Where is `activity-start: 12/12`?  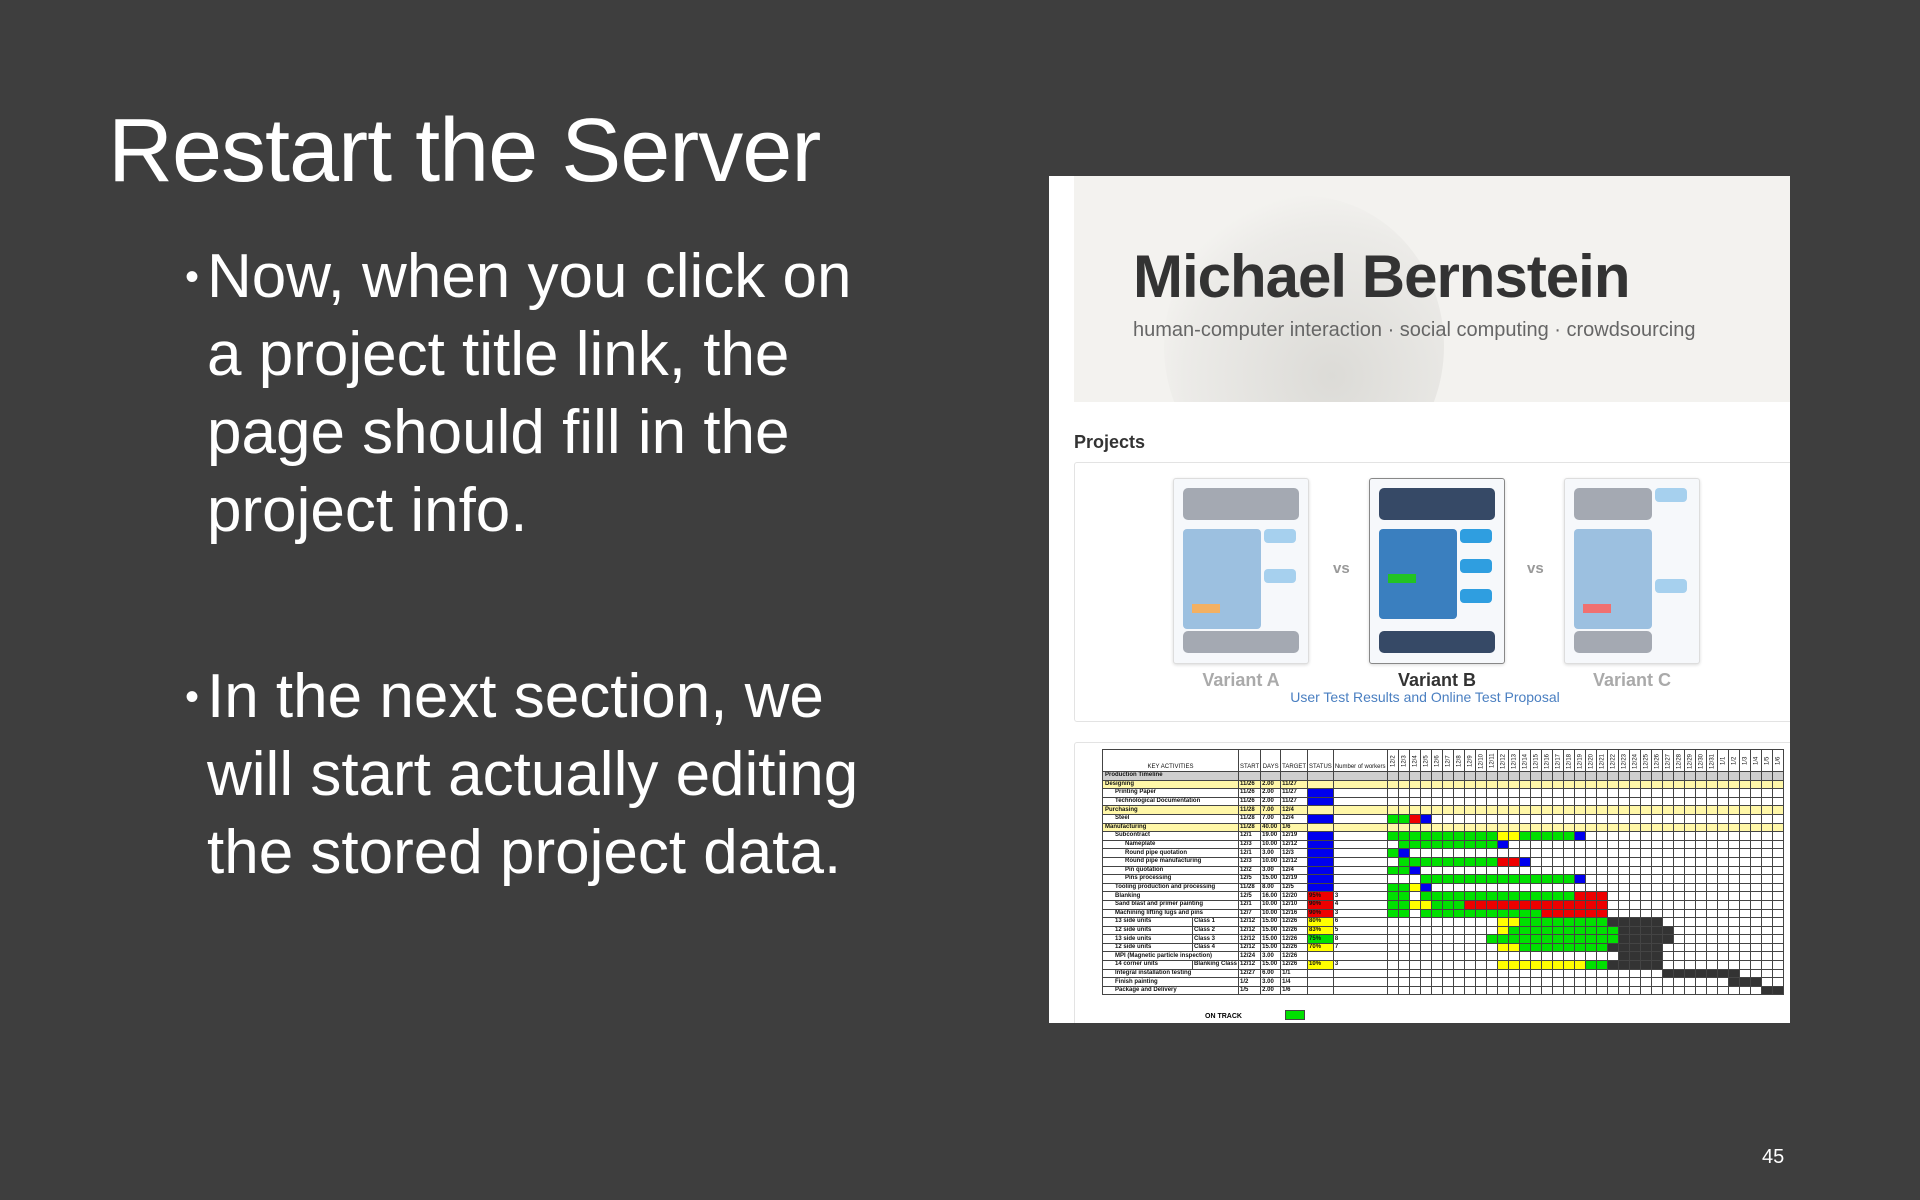
activity-start: 12/12 is located at coordinates (1250, 922).